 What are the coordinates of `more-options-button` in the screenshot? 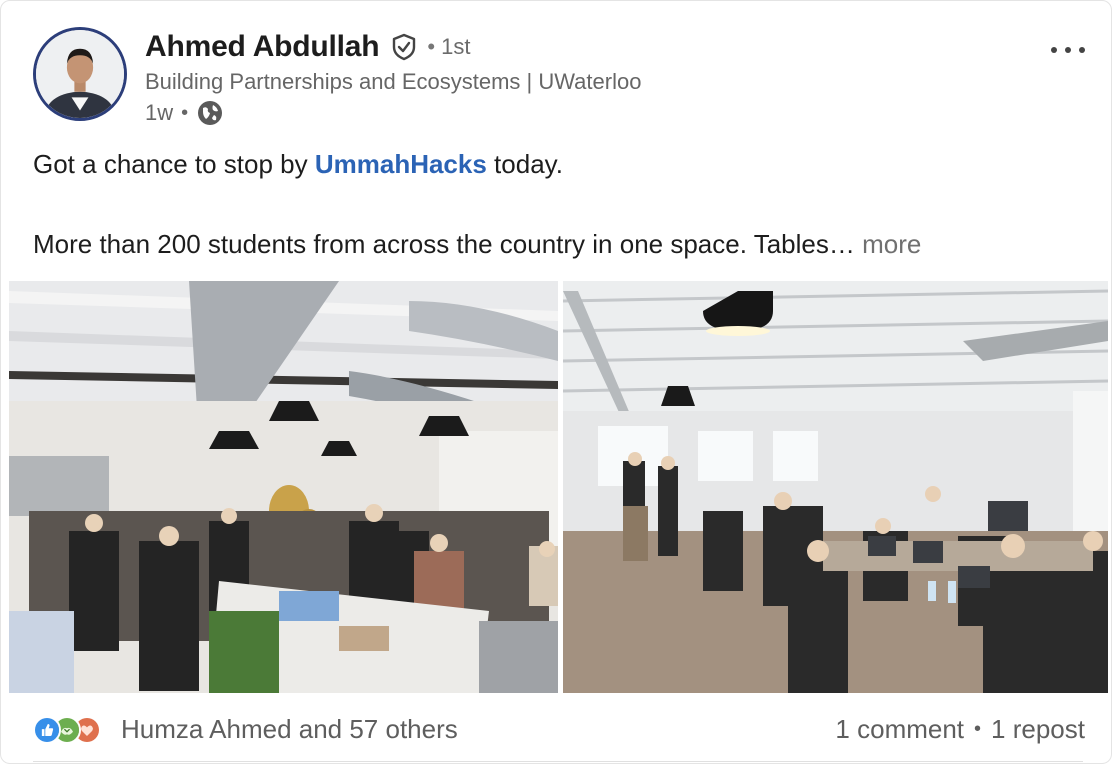 It's located at (1068, 50).